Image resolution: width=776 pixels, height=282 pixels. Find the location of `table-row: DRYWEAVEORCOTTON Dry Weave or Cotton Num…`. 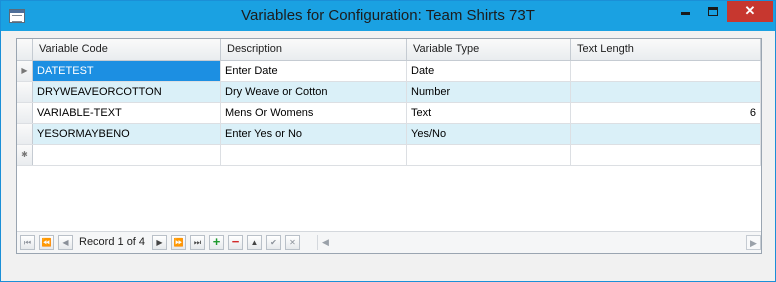

table-row: DRYWEAVEORCOTTON Dry Weave or Cotton Num… is located at coordinates (389, 92).